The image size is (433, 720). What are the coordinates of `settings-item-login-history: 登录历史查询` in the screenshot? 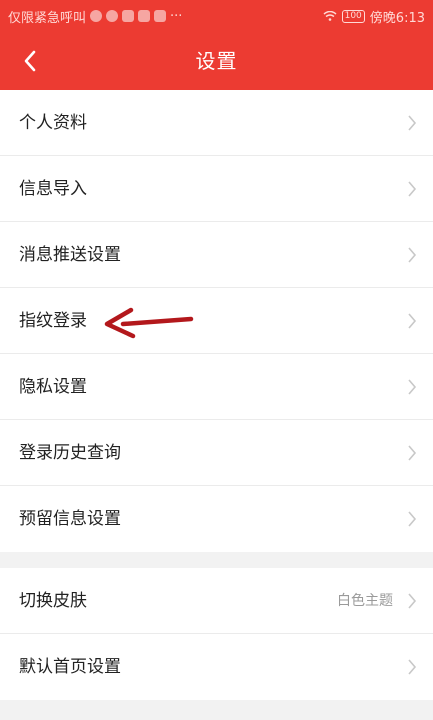 It's located at (216, 453).